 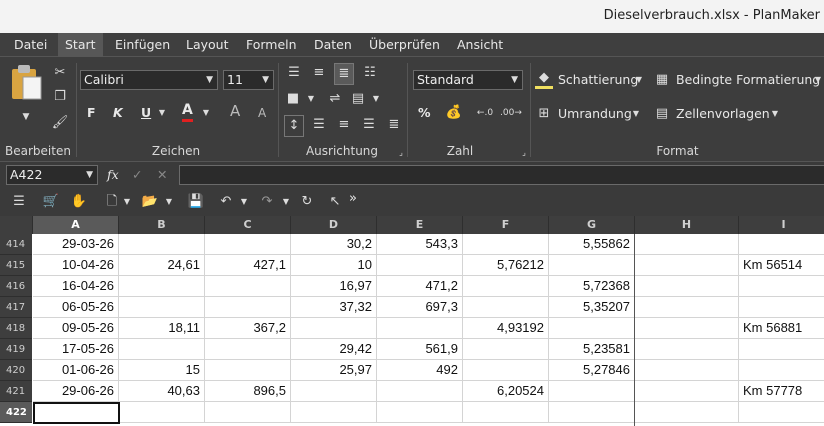 What do you see at coordinates (80, 45) in the screenshot?
I see `menu-start: Start` at bounding box center [80, 45].